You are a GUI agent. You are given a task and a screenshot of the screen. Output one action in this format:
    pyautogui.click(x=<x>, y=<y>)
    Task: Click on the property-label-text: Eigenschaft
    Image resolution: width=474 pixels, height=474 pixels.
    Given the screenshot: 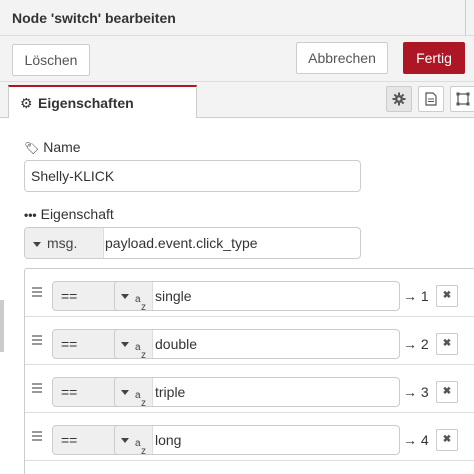 What is the action you would take?
    pyautogui.click(x=77, y=214)
    